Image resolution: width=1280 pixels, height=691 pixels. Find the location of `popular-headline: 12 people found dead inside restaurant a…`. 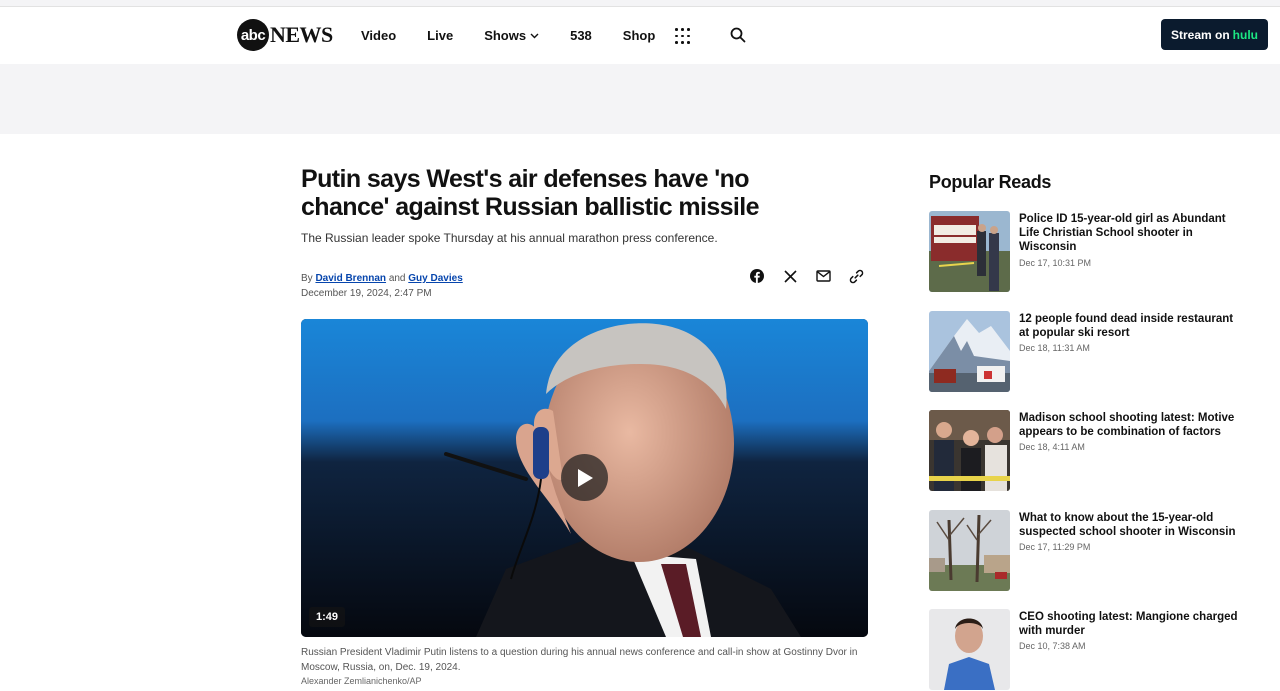

popular-headline: 12 people found dead inside restaurant a… is located at coordinates (1131, 326).